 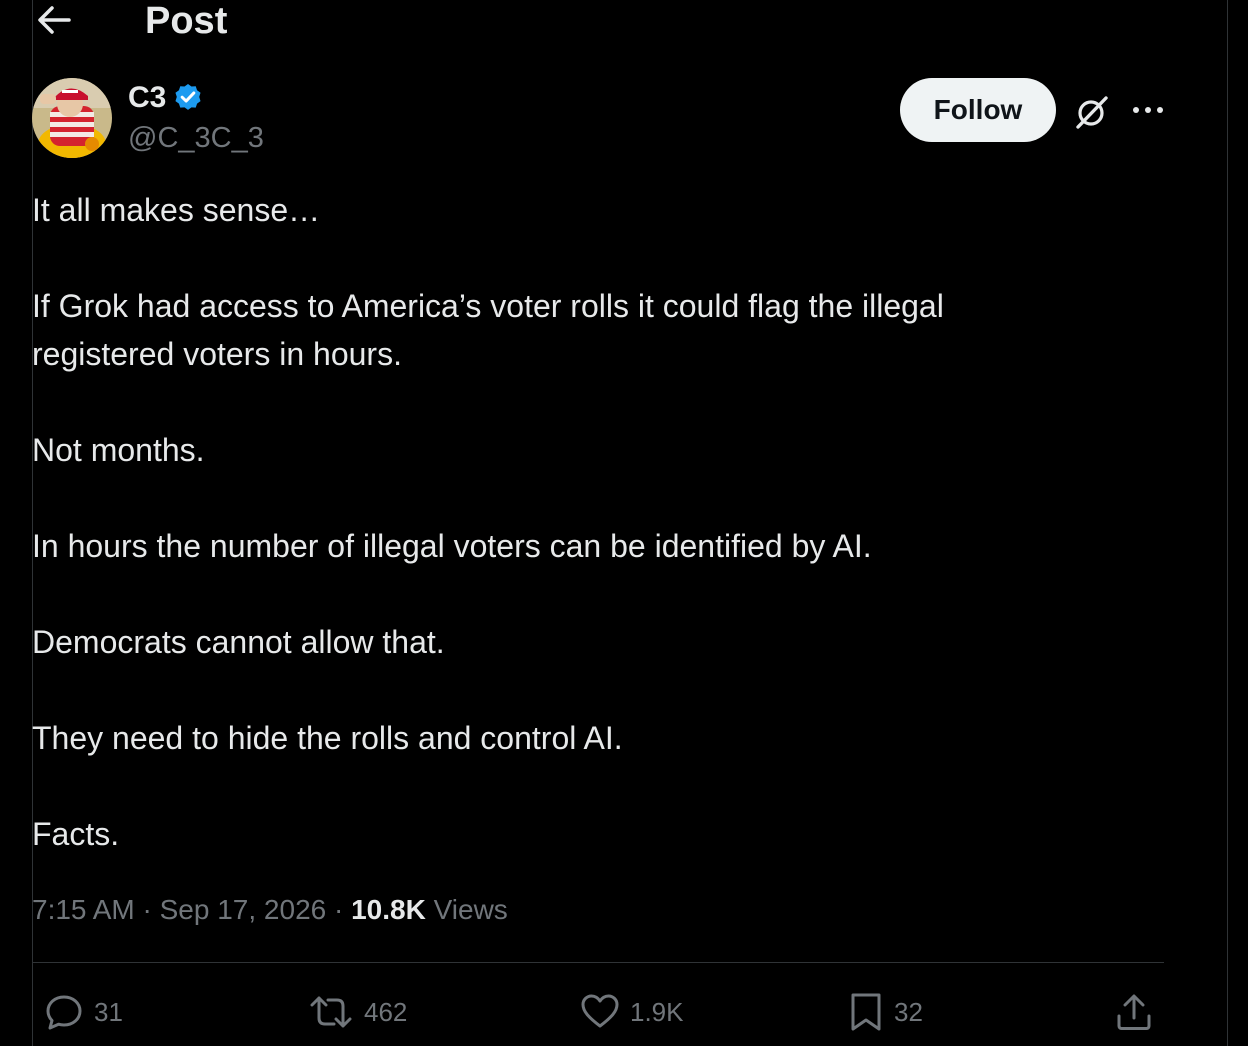 What do you see at coordinates (238, 642) in the screenshot?
I see `post-paragraph: Democrats cannot allow that.` at bounding box center [238, 642].